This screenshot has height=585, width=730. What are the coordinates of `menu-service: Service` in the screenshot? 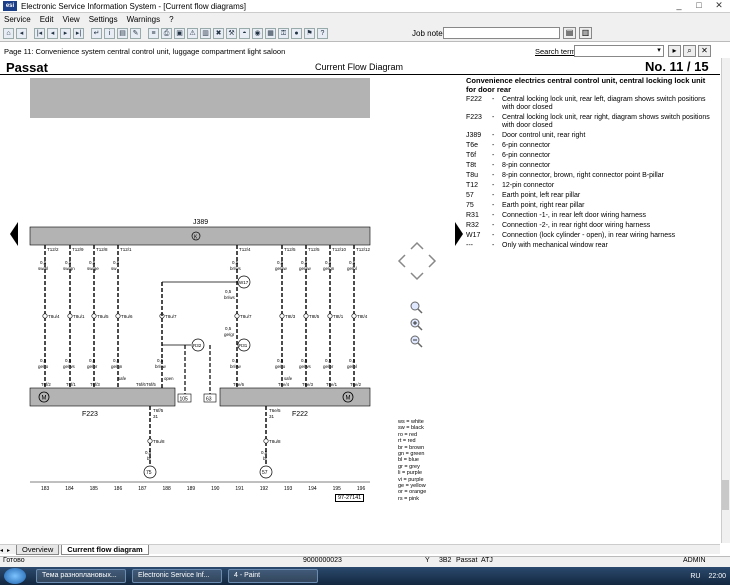 It's located at (17, 19).